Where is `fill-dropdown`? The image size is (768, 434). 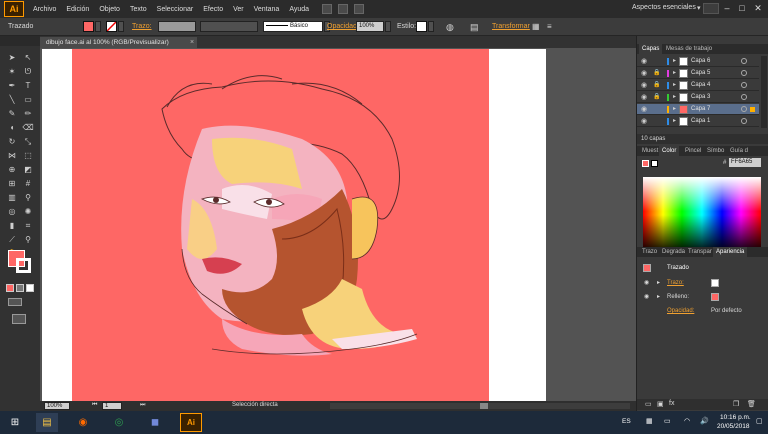 fill-dropdown is located at coordinates (98, 26).